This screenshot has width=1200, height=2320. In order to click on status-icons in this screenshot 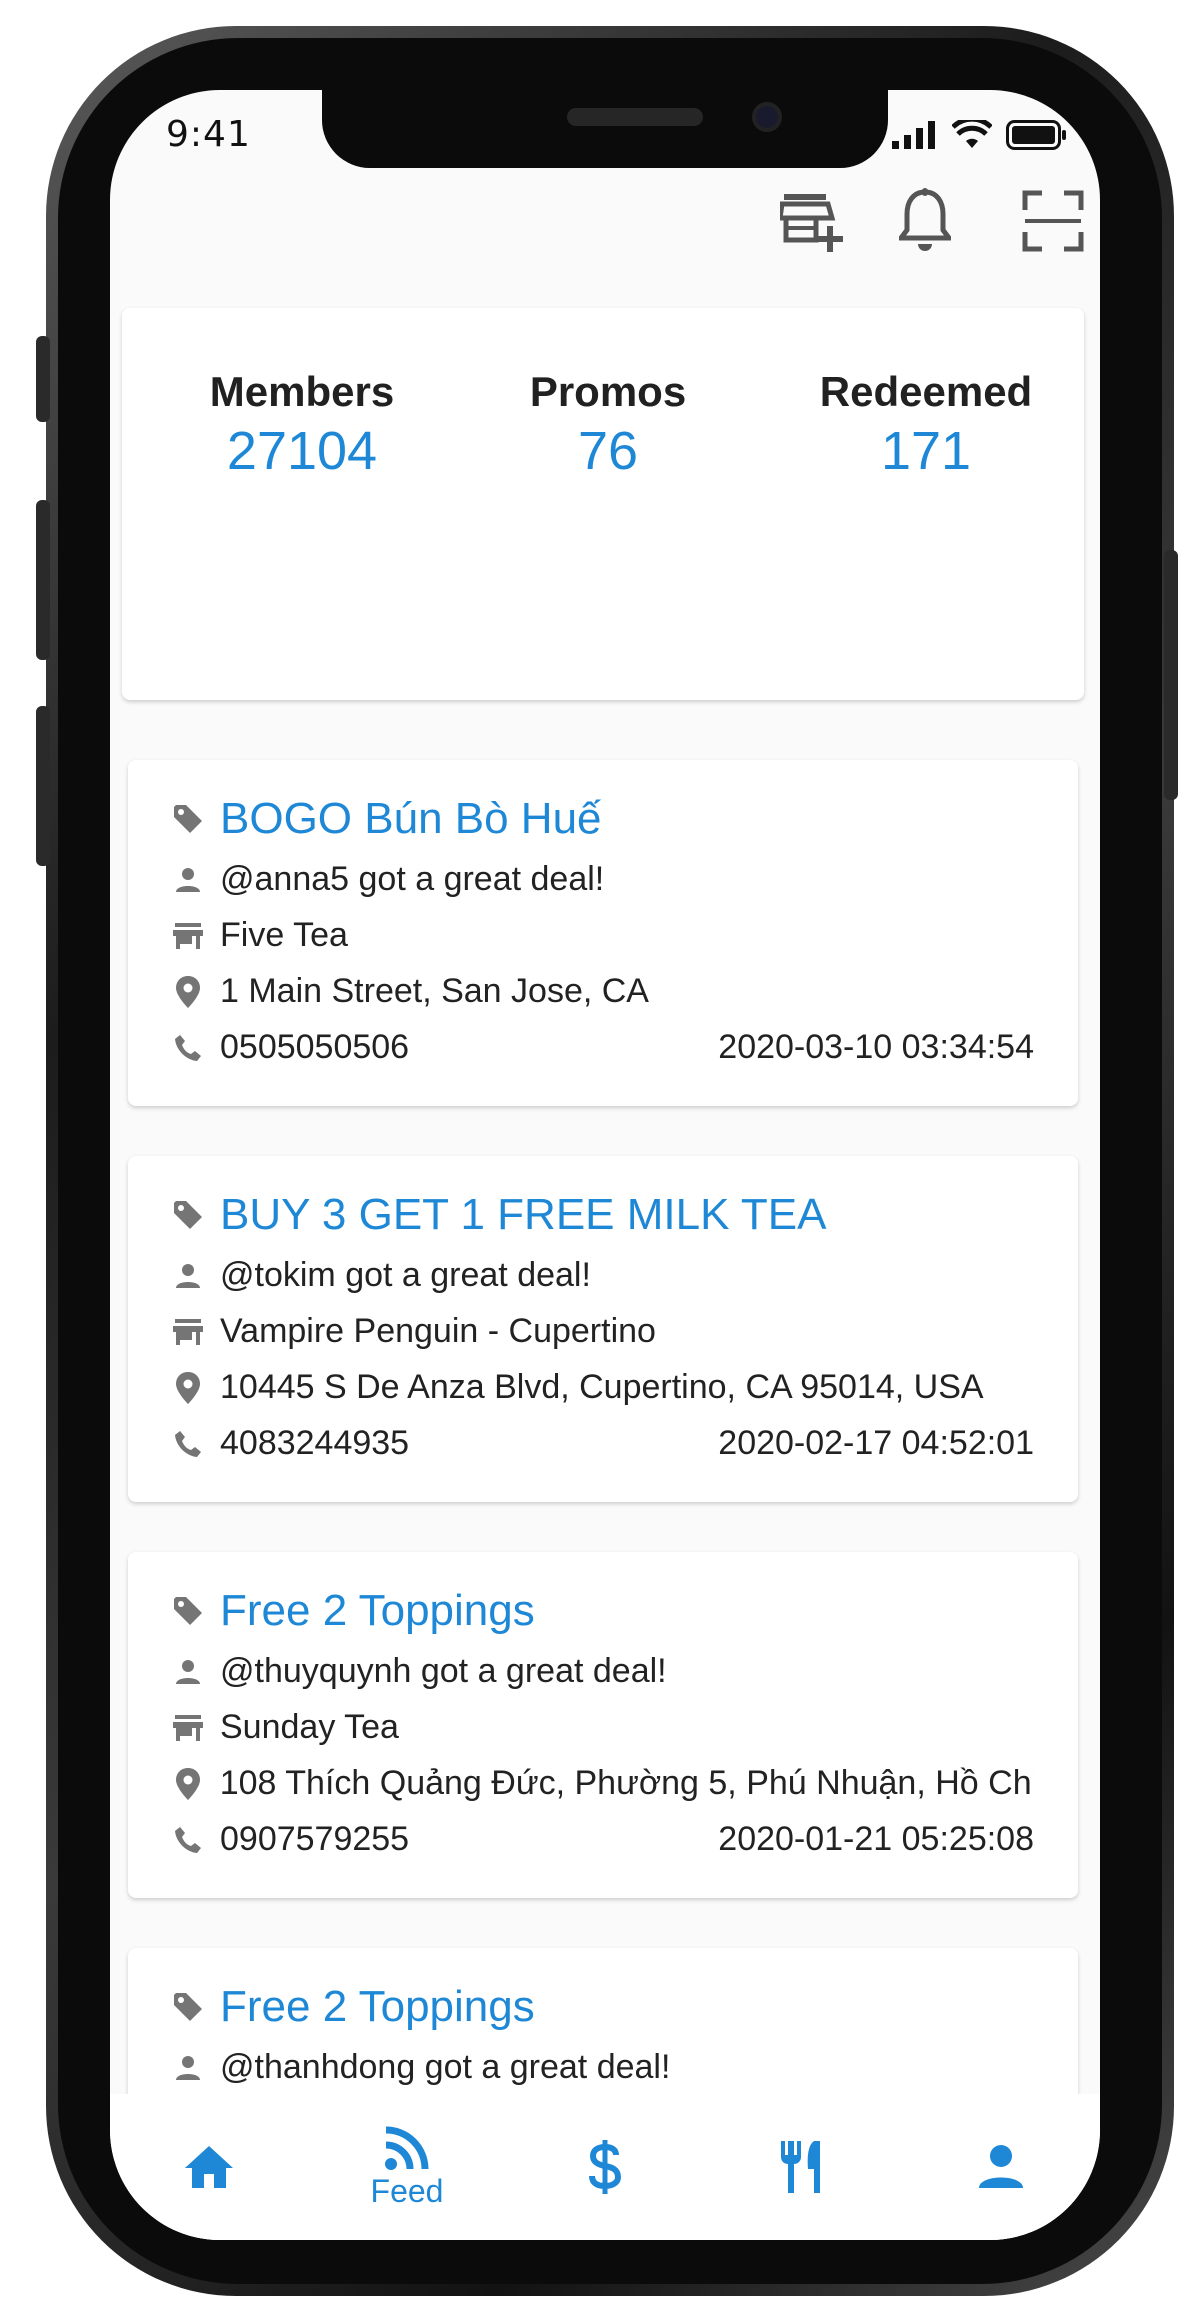, I will do `click(980, 135)`.